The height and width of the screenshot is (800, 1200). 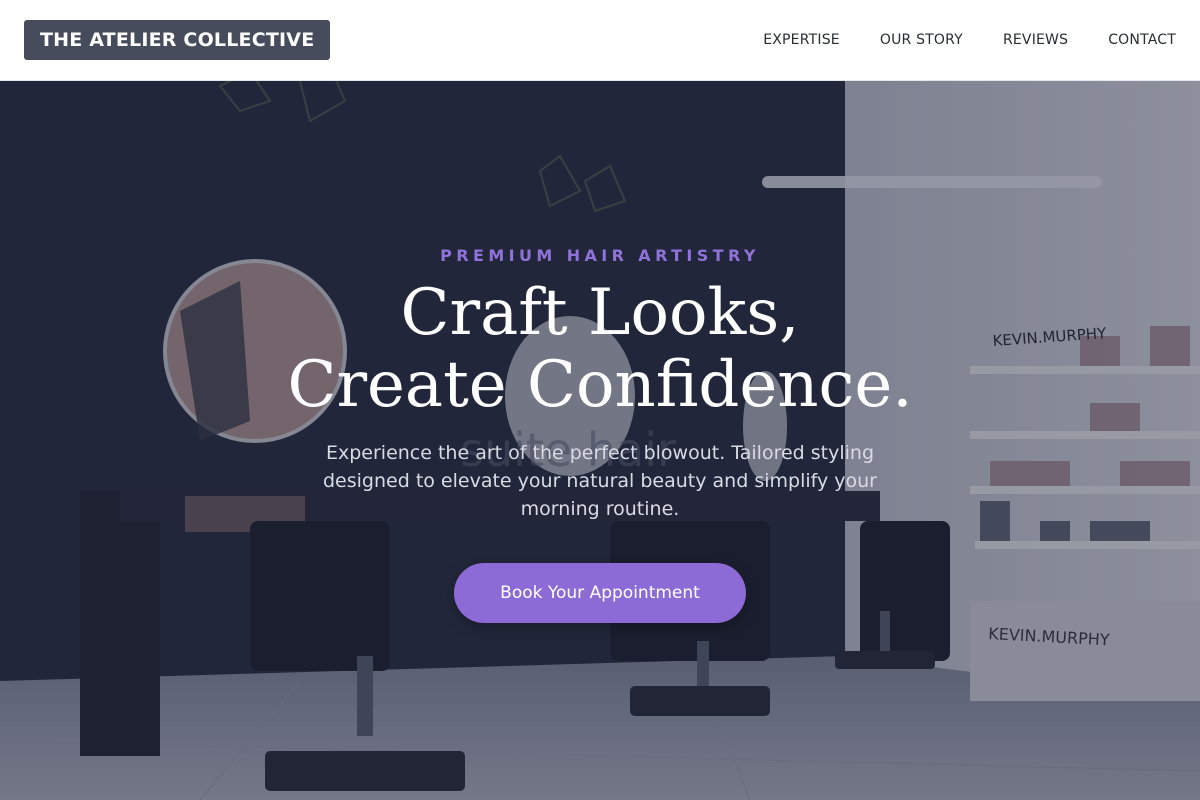 I want to click on hero-headline-line-2: Create Confidence., so click(x=600, y=385).